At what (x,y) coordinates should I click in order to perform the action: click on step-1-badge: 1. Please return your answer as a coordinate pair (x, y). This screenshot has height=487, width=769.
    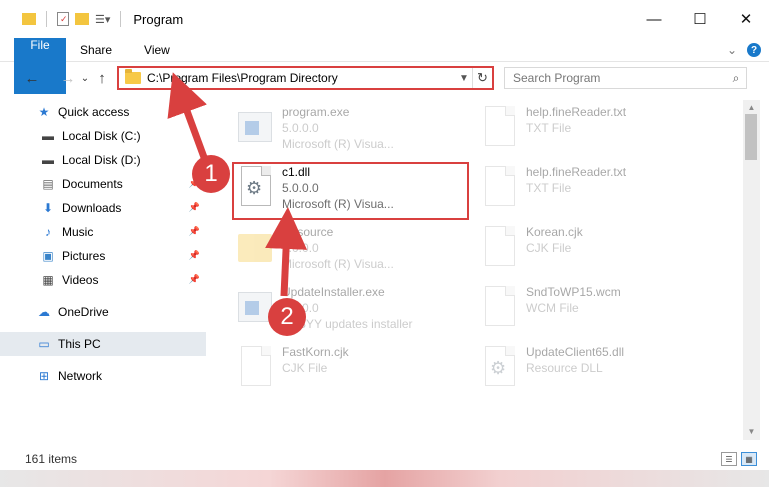
    Looking at the image, I should click on (211, 174).